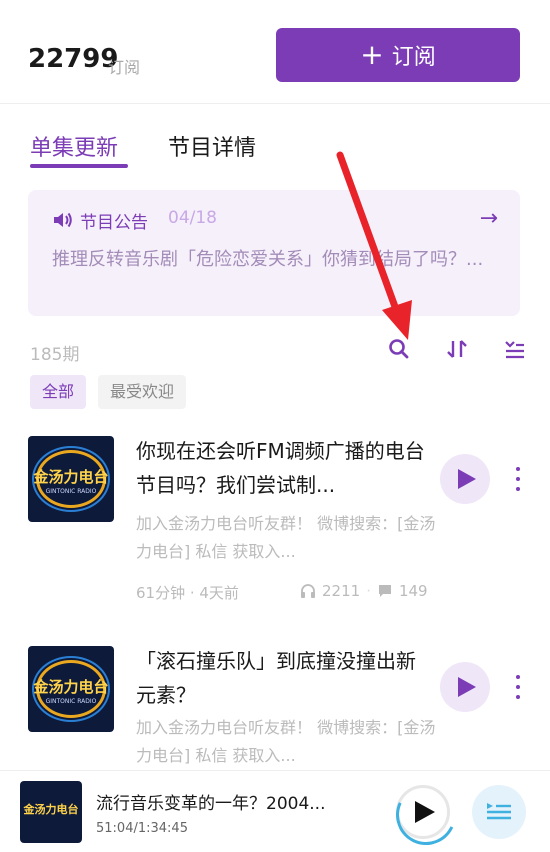  What do you see at coordinates (142, 392) in the screenshot?
I see `filter-most-popular: 最受欢迎` at bounding box center [142, 392].